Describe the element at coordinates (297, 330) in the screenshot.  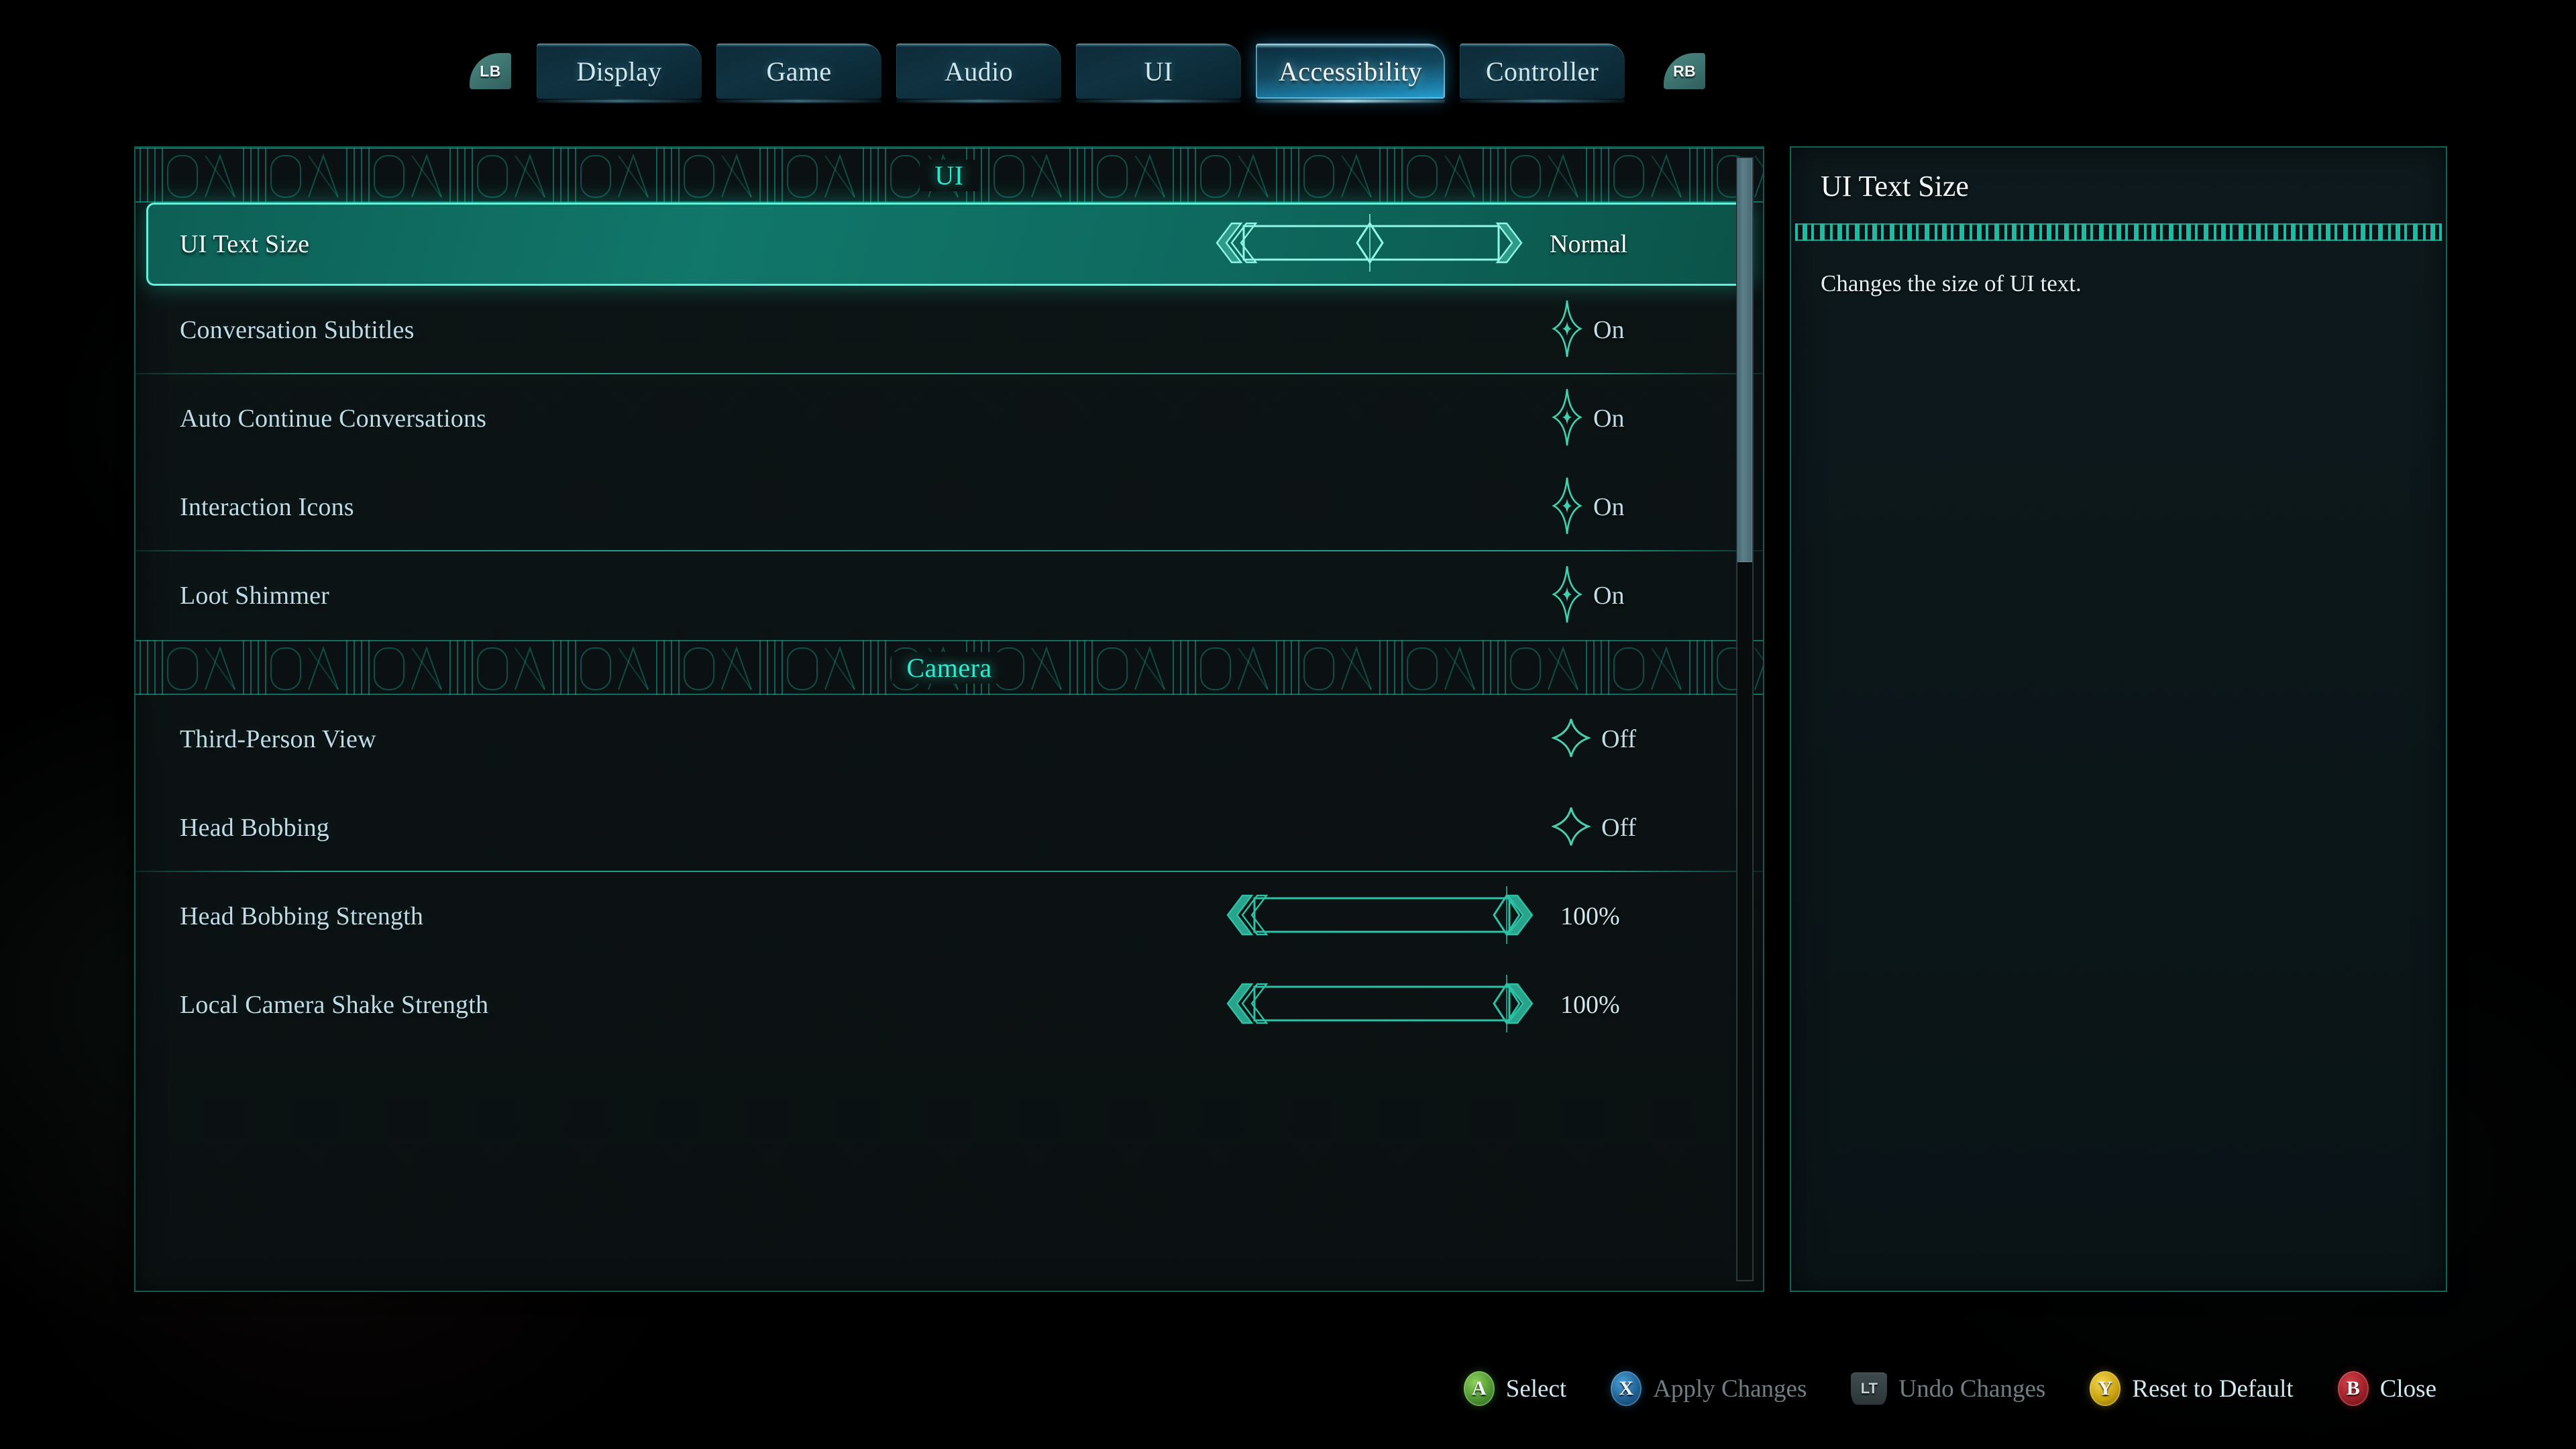
I see `setting-label: Conversation Subtitles` at that location.